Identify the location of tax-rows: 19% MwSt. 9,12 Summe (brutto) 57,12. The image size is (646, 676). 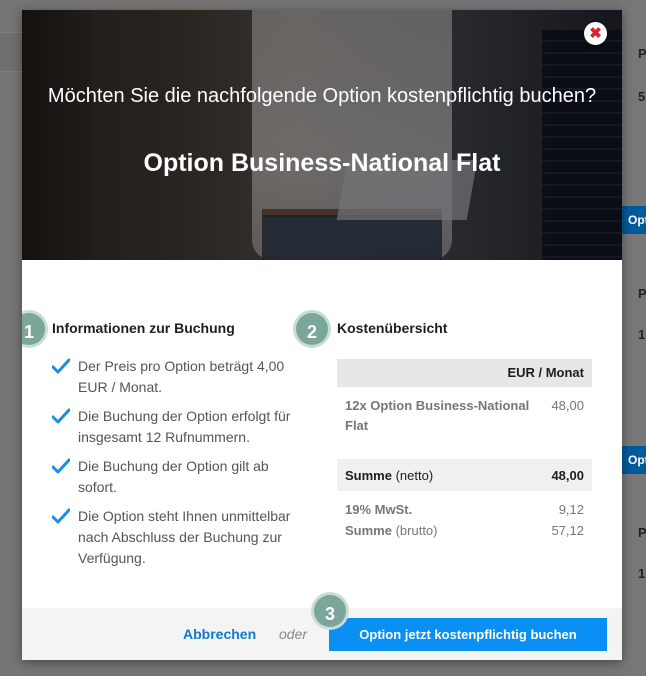
(464, 516).